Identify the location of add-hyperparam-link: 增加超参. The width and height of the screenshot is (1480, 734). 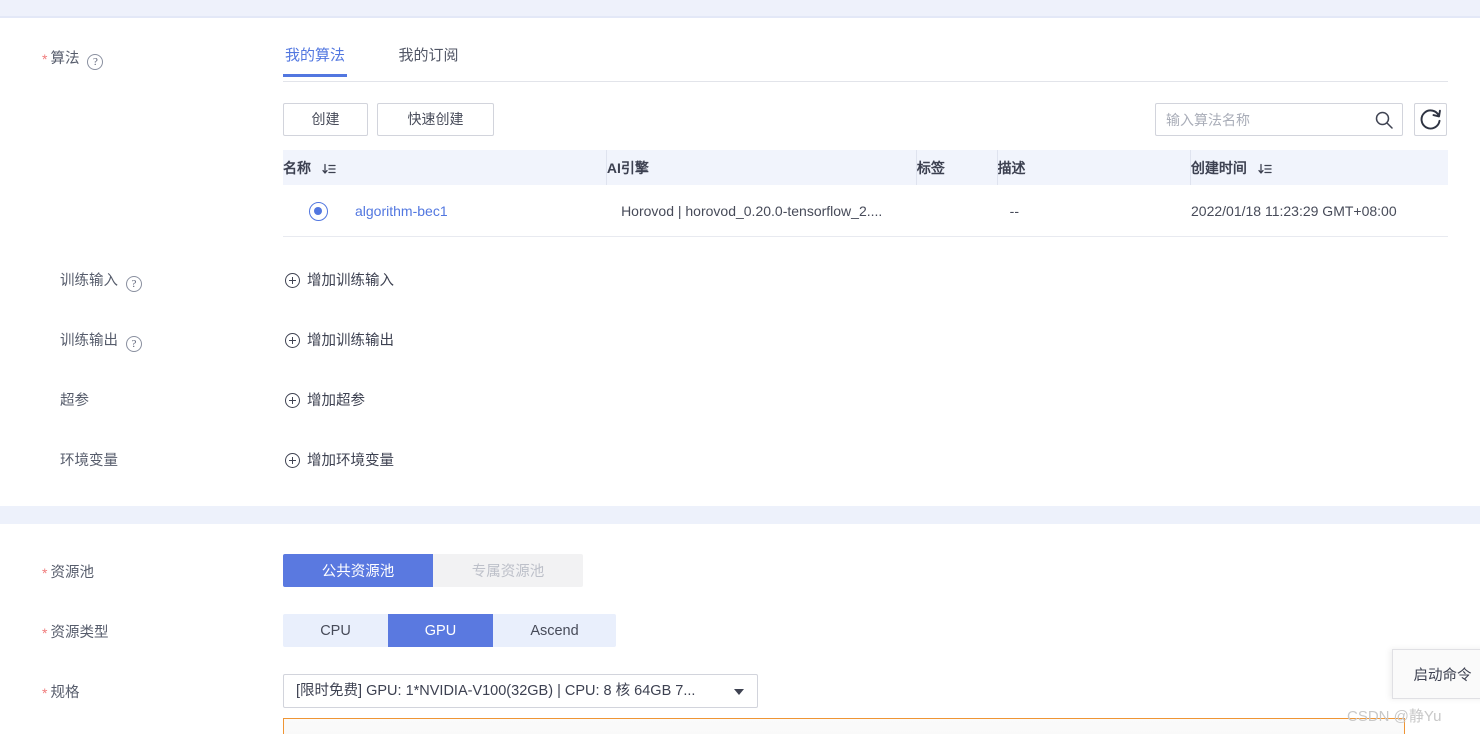
(325, 401).